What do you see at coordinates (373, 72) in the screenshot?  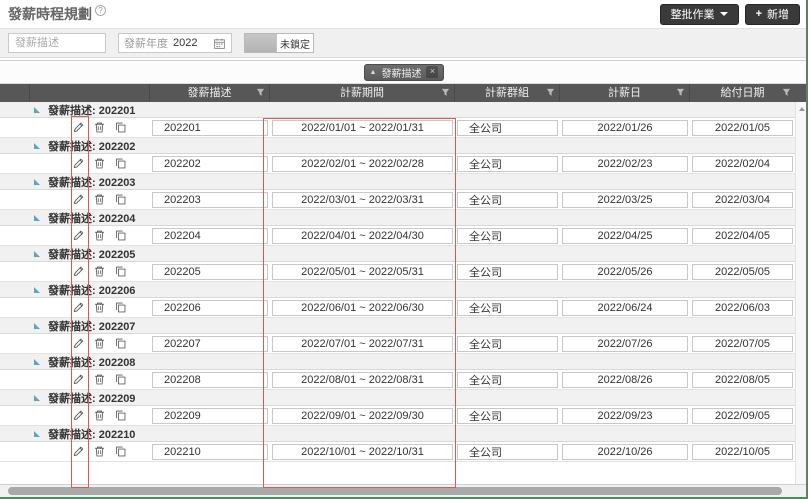 I see `sort-asc-icon: ▲` at bounding box center [373, 72].